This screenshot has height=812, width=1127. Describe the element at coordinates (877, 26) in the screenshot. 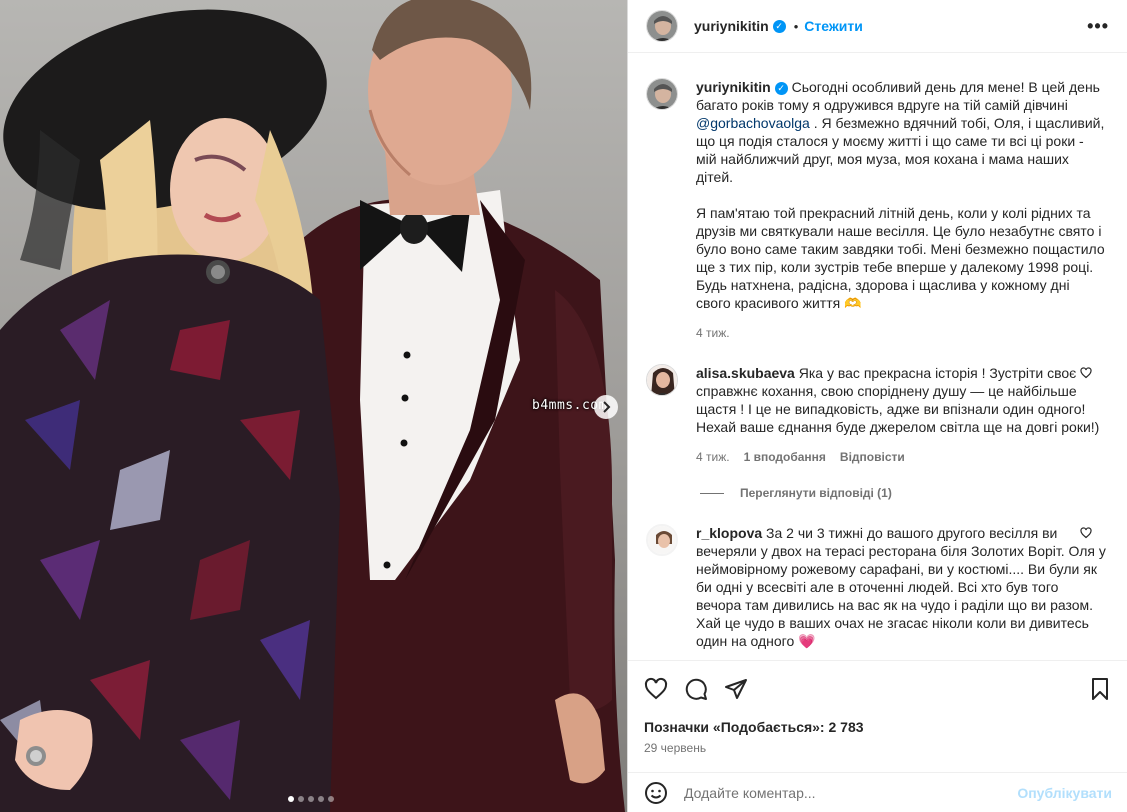

I see `post-header: yuriynikitin ✓ • Стежити •••` at that location.